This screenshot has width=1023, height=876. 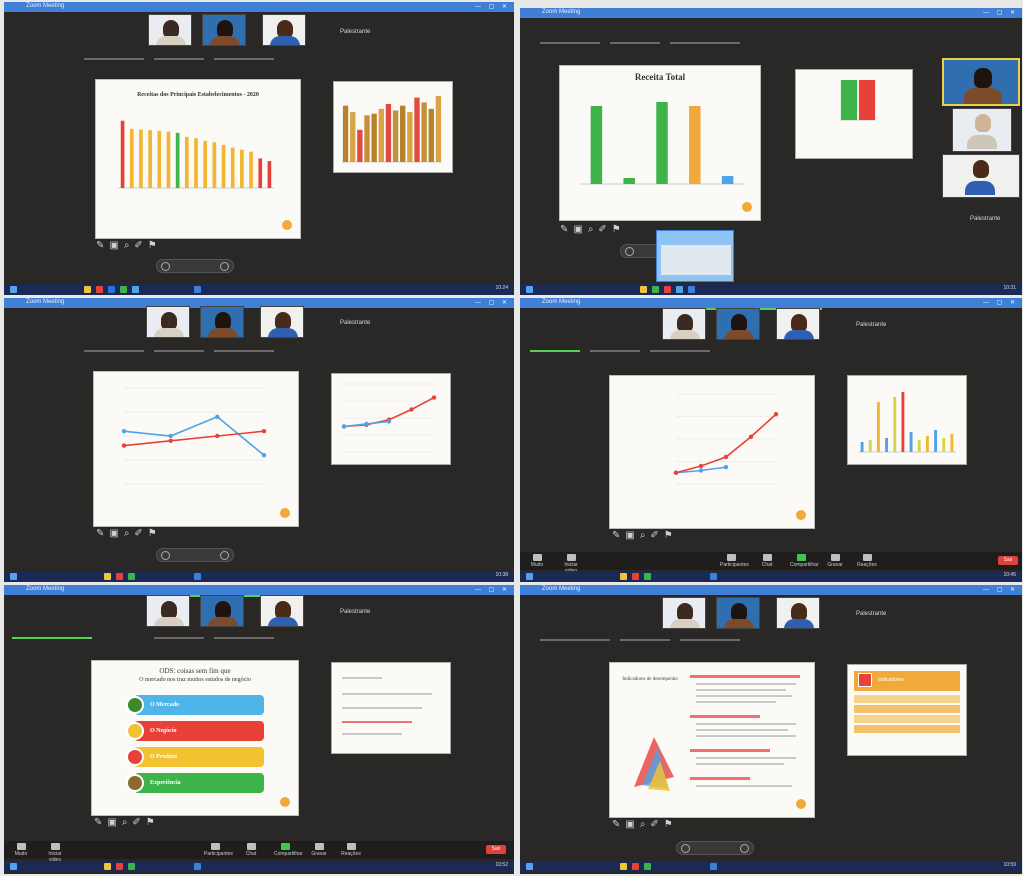 I want to click on thumbnail-slide: Indicadores, so click(x=907, y=710).